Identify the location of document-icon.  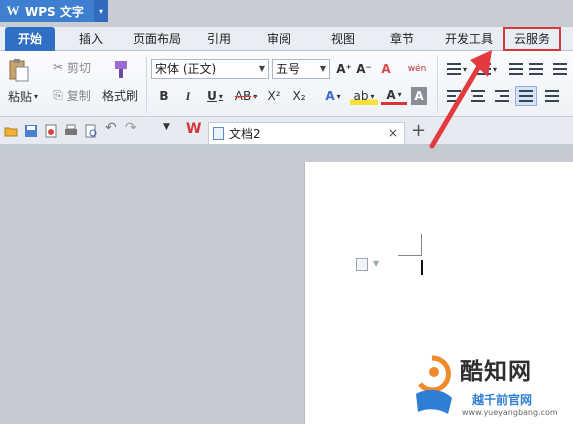
(218, 133).